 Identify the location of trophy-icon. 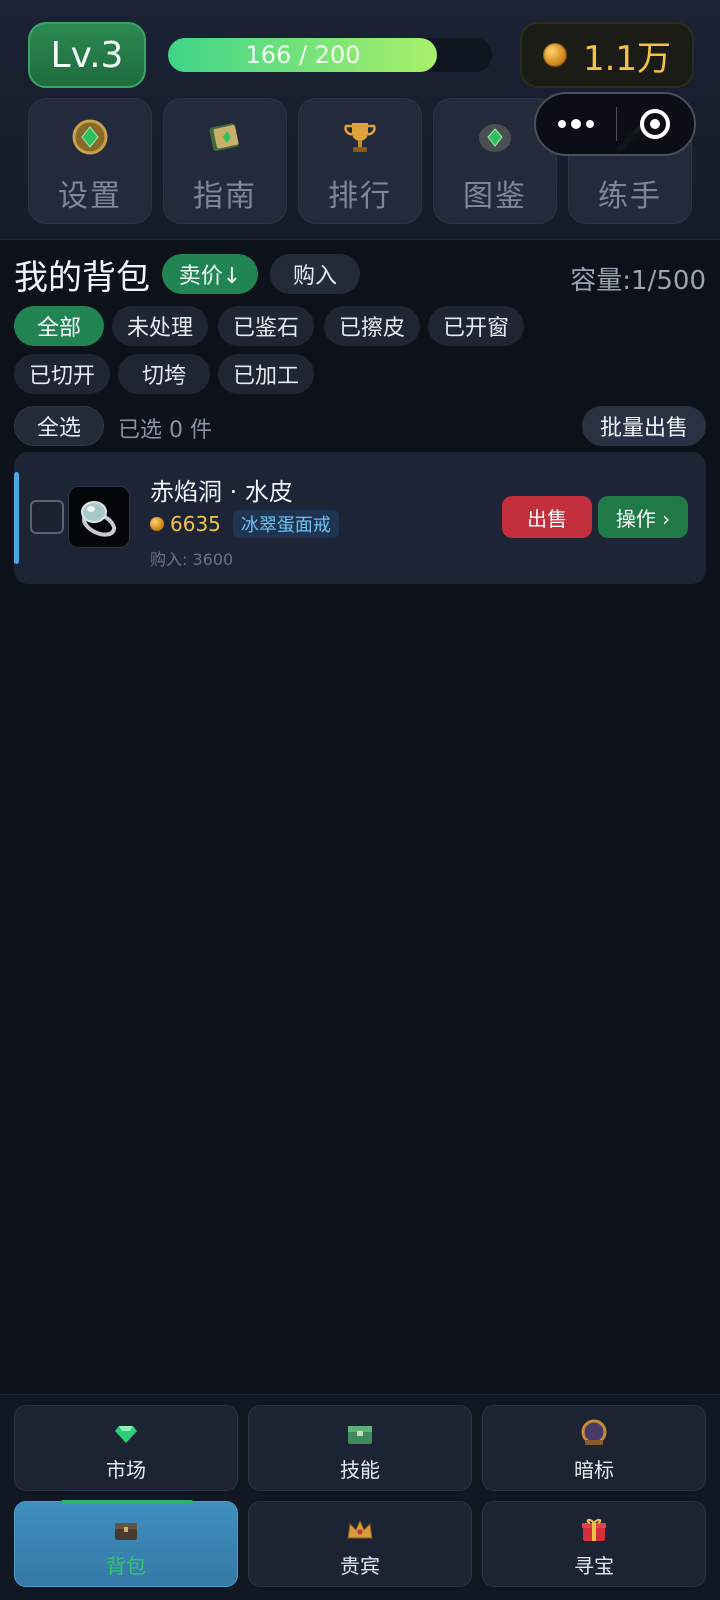
(360, 137).